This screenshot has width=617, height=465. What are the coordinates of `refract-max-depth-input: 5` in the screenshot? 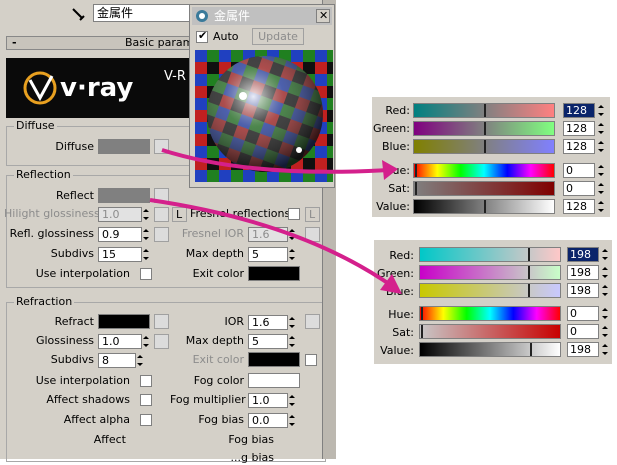 It's located at (268, 341).